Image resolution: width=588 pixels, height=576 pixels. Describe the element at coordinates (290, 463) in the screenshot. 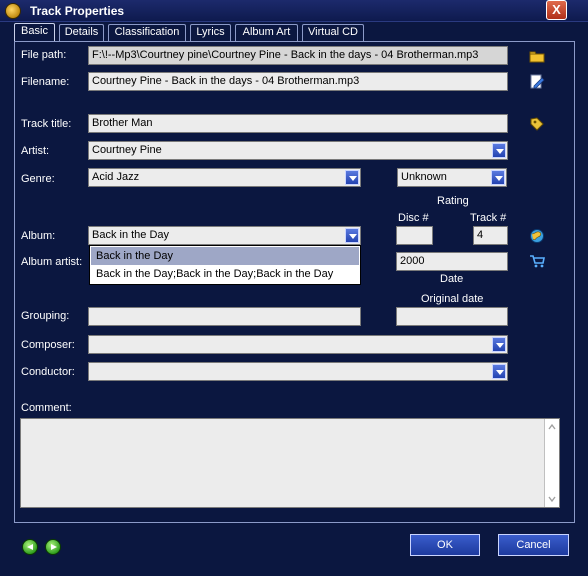

I see `comment-textarea` at that location.